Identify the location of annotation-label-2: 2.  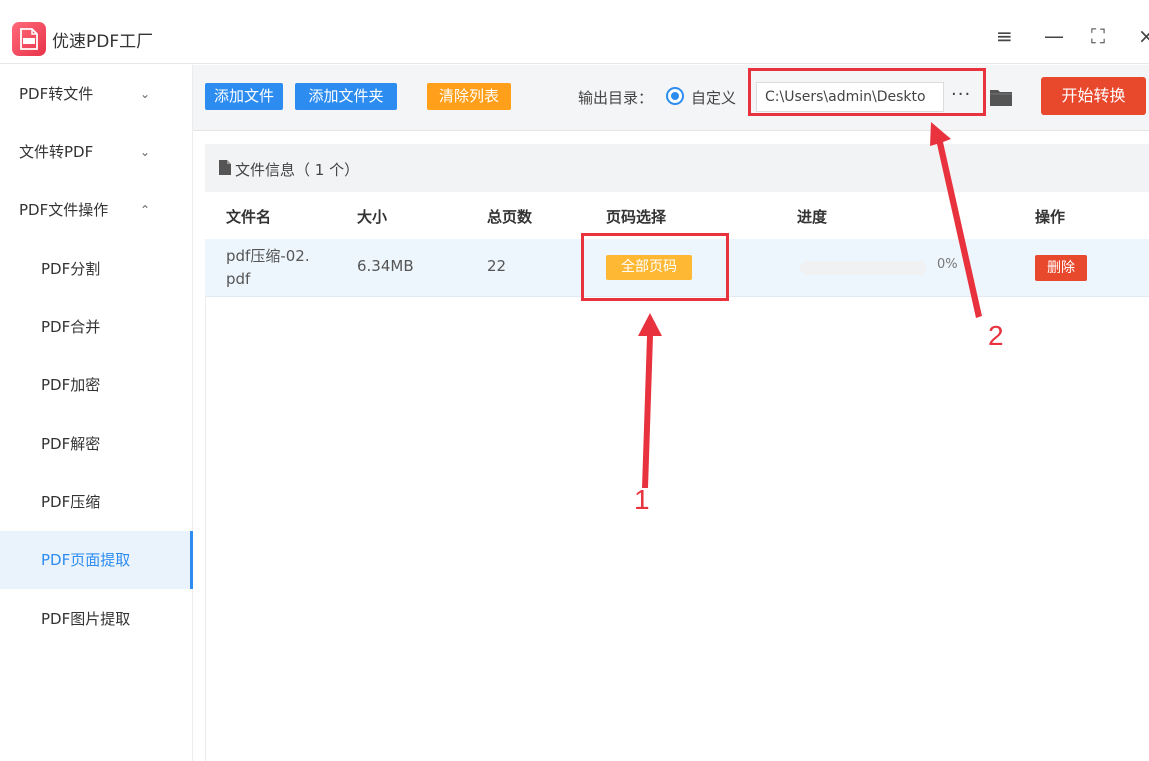
(996, 335).